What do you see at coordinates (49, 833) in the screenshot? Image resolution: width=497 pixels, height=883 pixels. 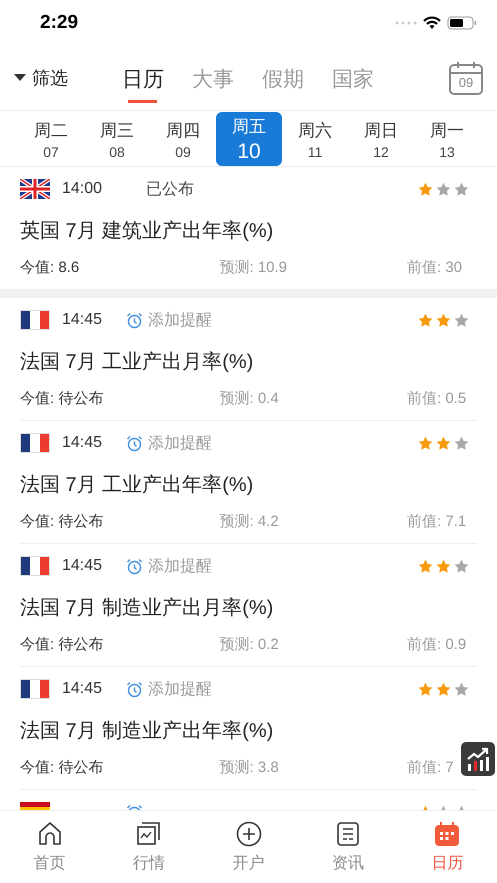 I see `home-icon` at bounding box center [49, 833].